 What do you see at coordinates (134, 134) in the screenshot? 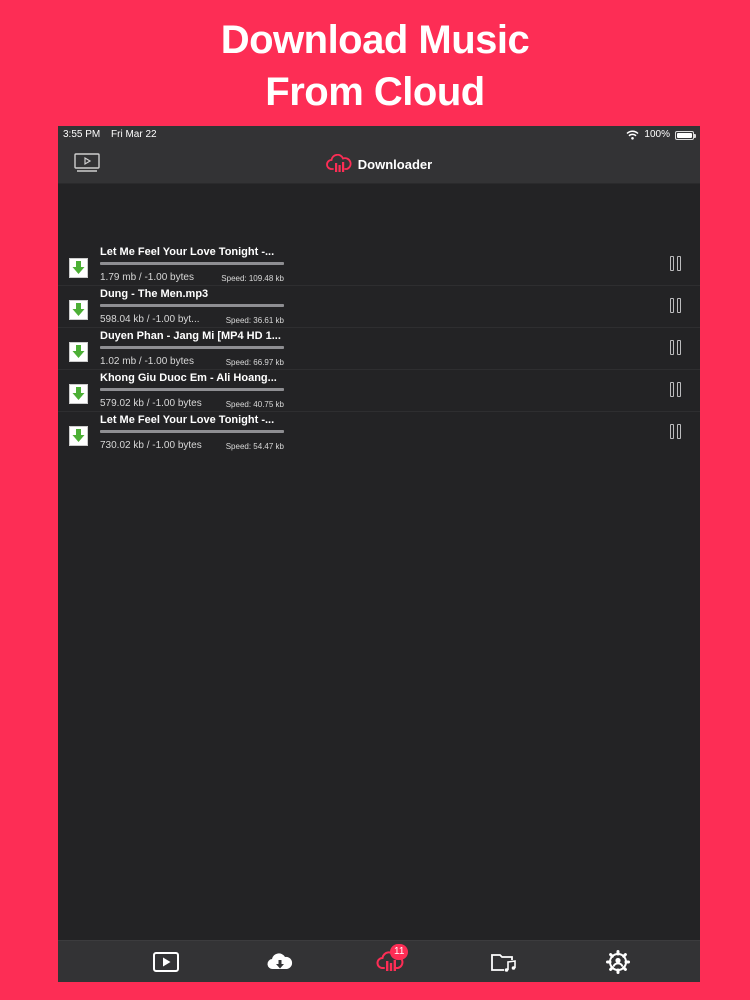
I see `status-date: Fri Mar 22` at bounding box center [134, 134].